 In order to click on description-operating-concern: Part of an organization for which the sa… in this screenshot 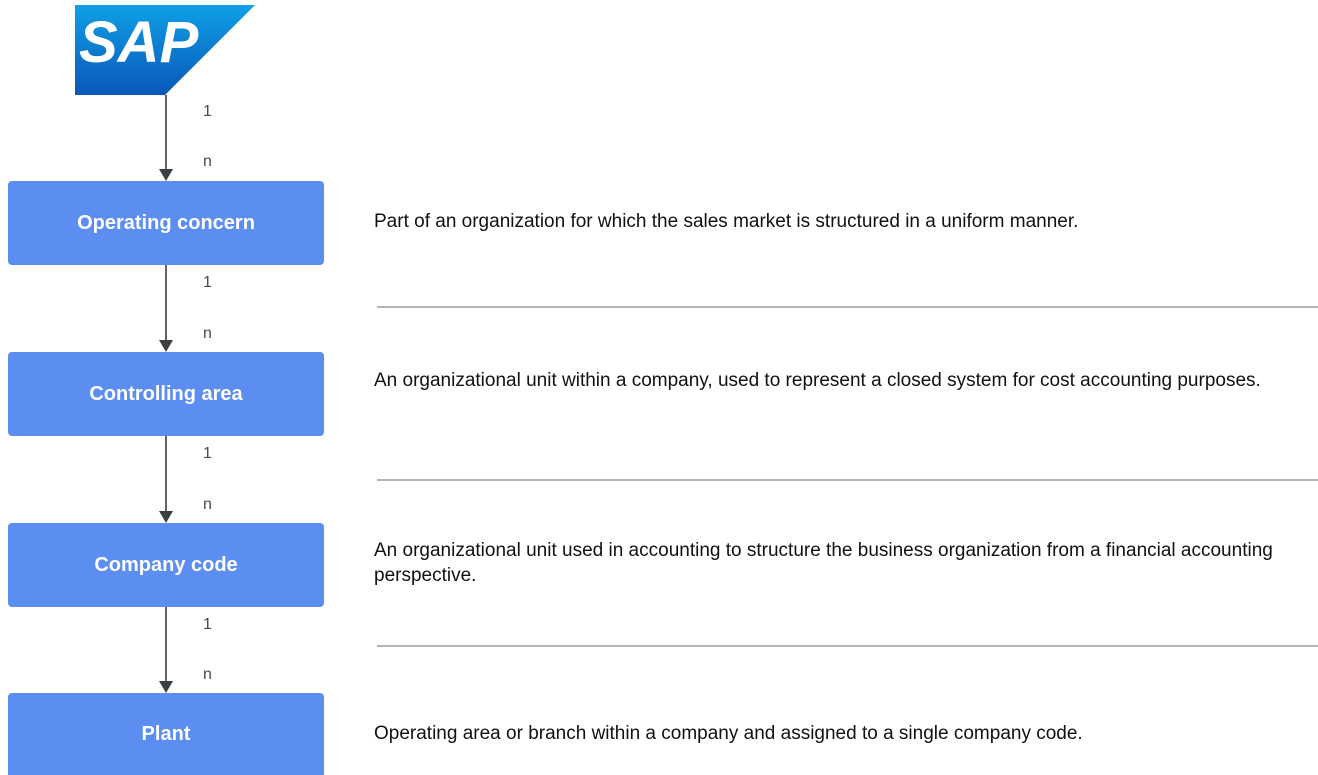, I will do `click(726, 221)`.